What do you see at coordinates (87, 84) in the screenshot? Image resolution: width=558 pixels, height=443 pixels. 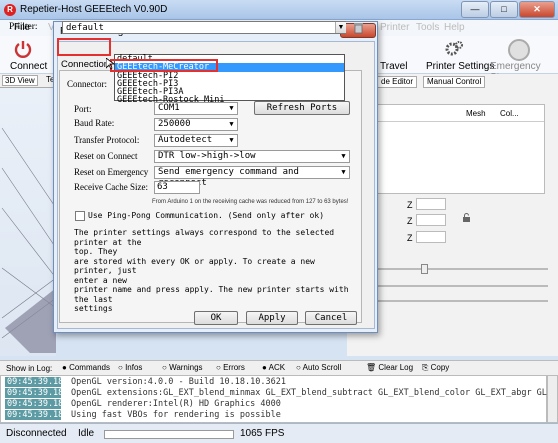 I see `connector-label: Connector:` at bounding box center [87, 84].